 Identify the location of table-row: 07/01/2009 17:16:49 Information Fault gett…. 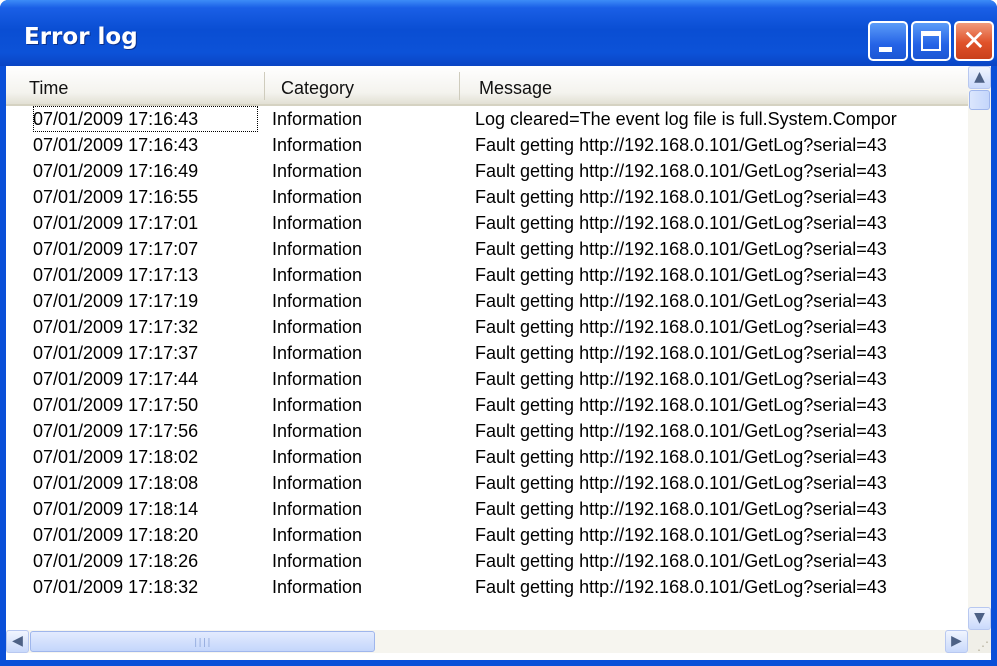
(487, 171).